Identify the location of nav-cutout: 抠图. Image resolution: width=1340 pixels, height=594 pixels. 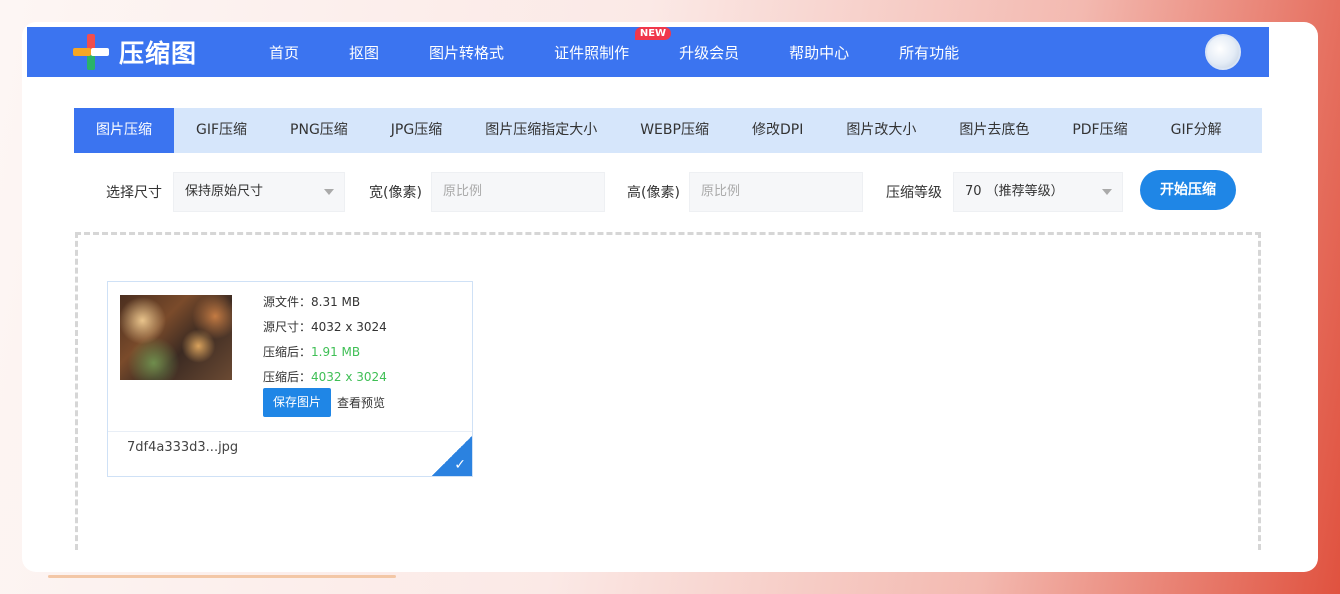
(364, 52).